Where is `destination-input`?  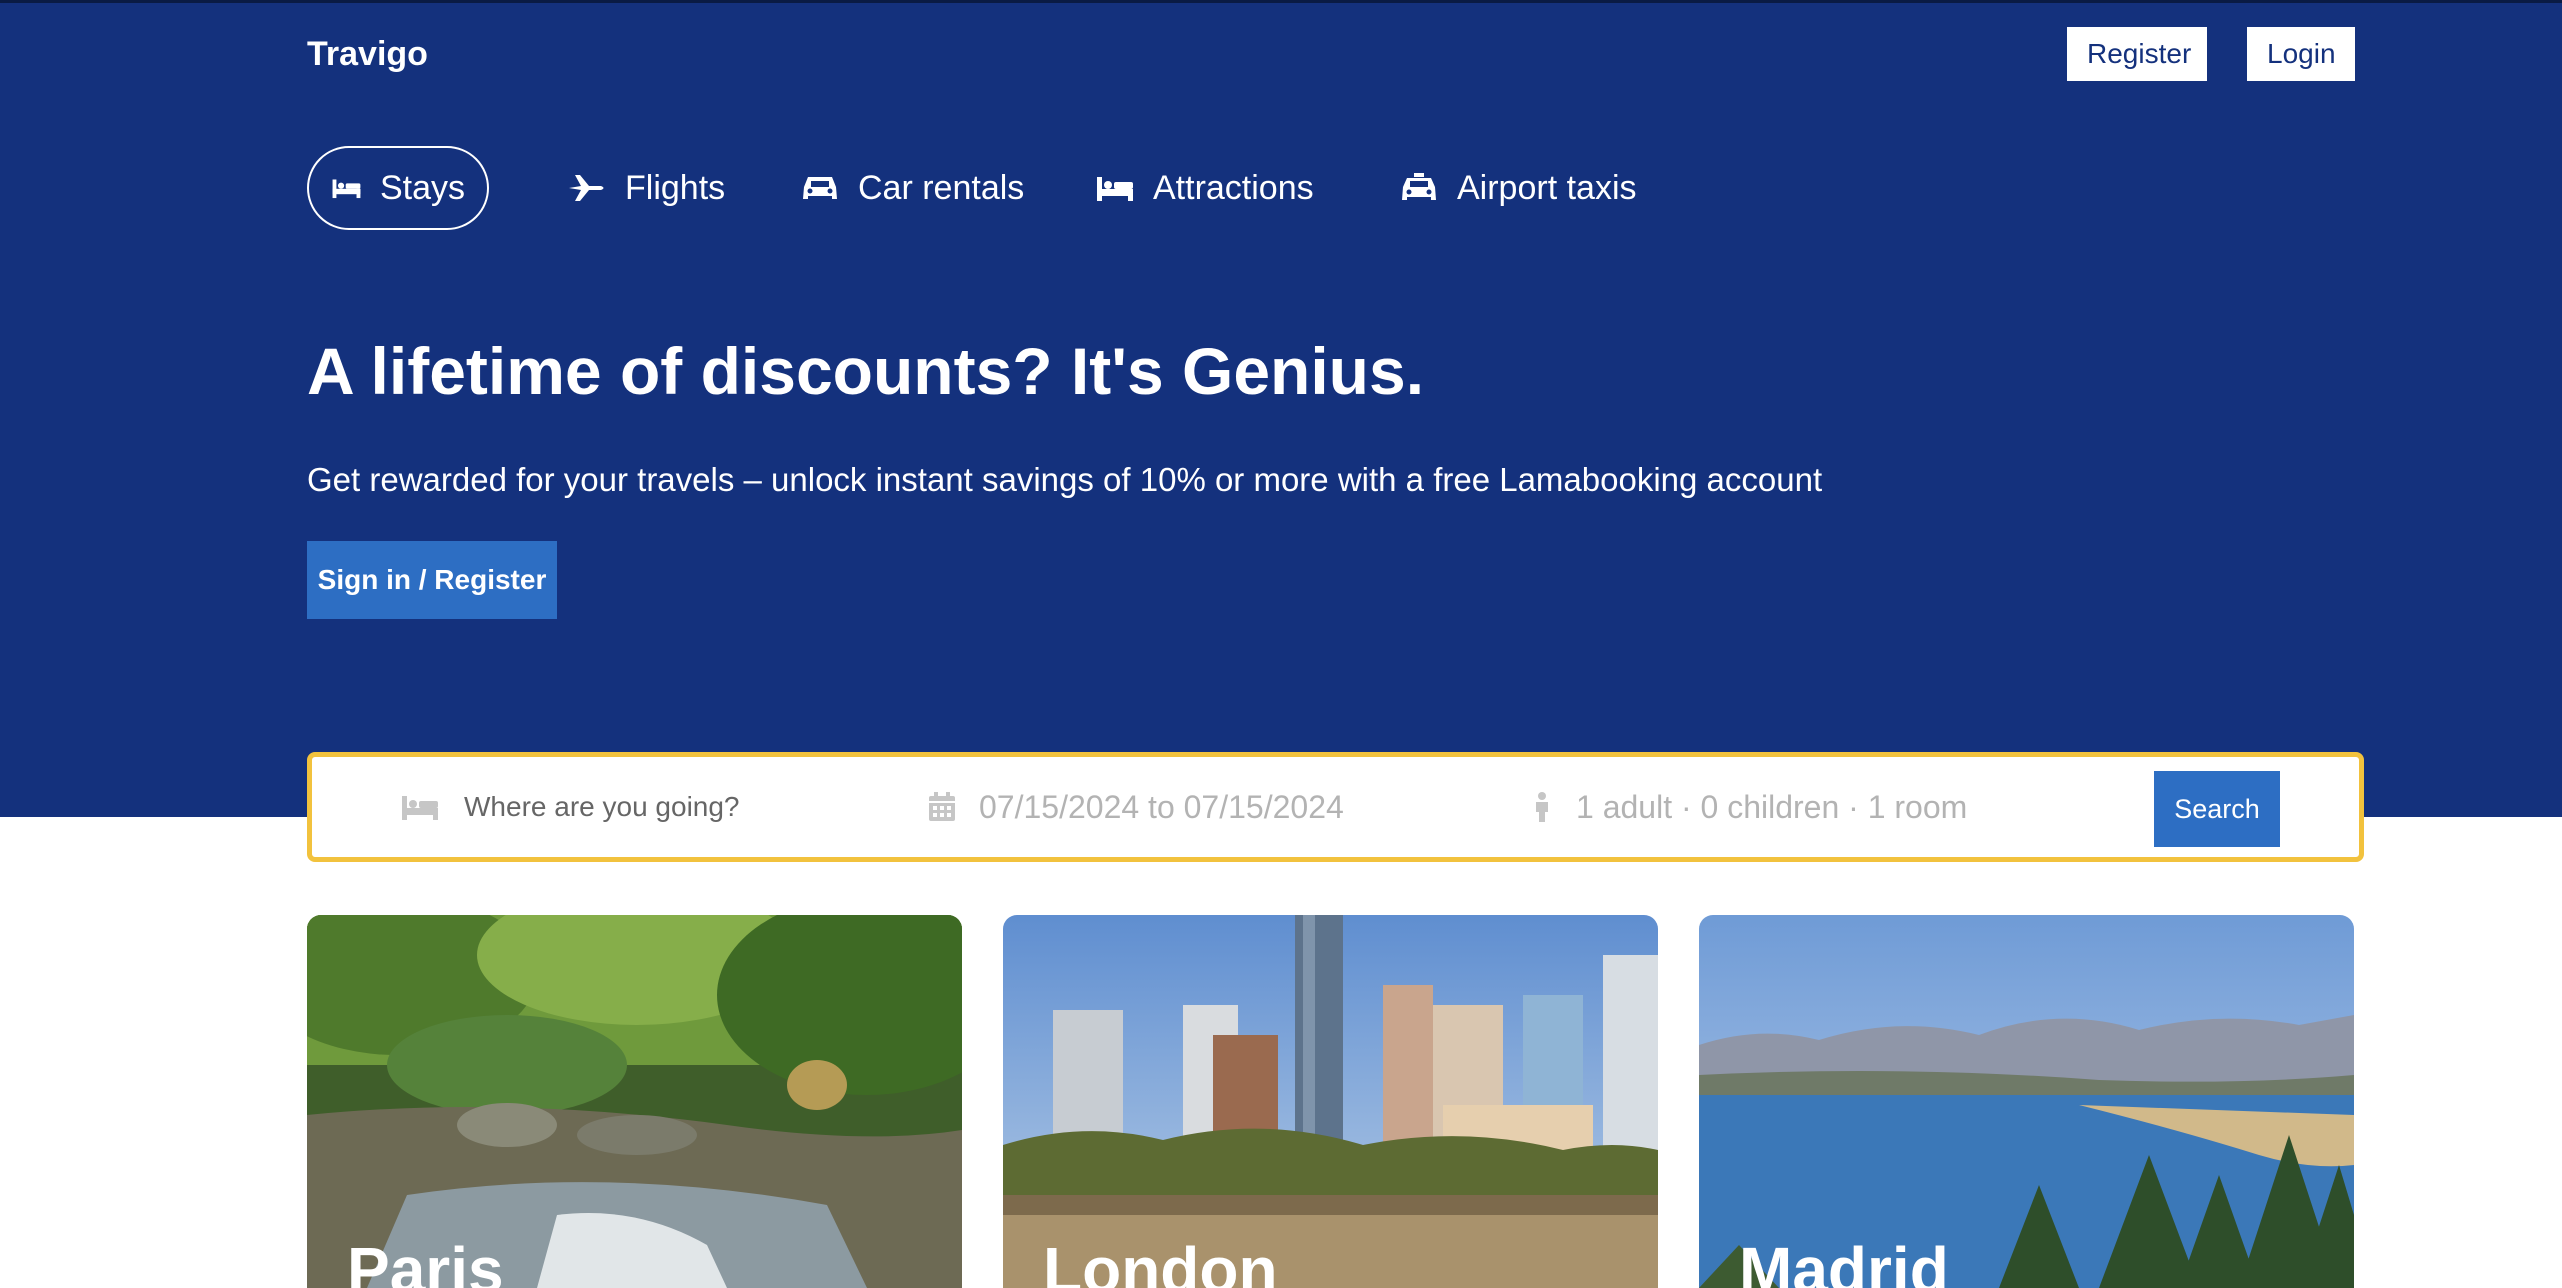 destination-input is located at coordinates (684, 807).